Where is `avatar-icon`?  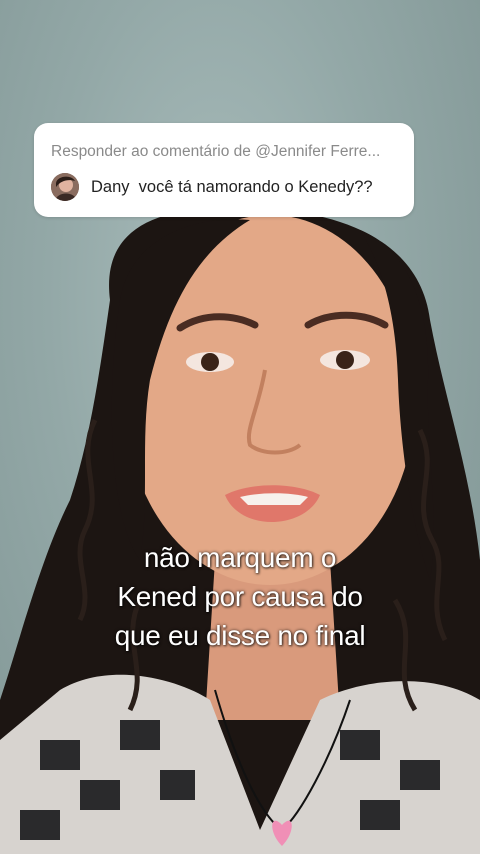 avatar-icon is located at coordinates (65, 187).